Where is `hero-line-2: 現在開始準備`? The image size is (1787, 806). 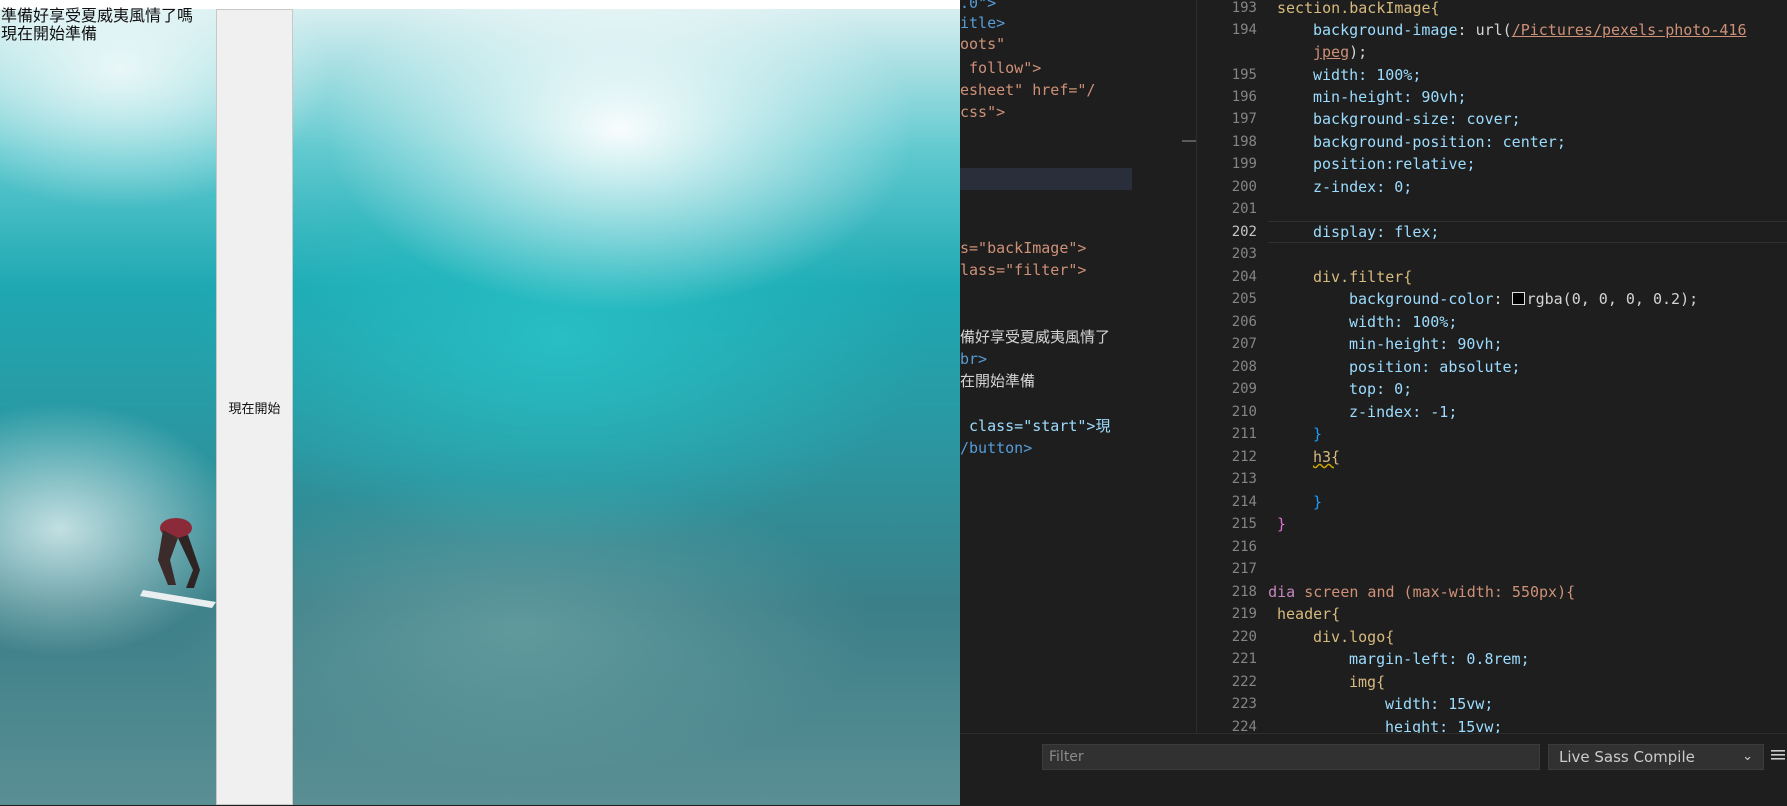
hero-line-2: 現在開始準備 is located at coordinates (49, 33).